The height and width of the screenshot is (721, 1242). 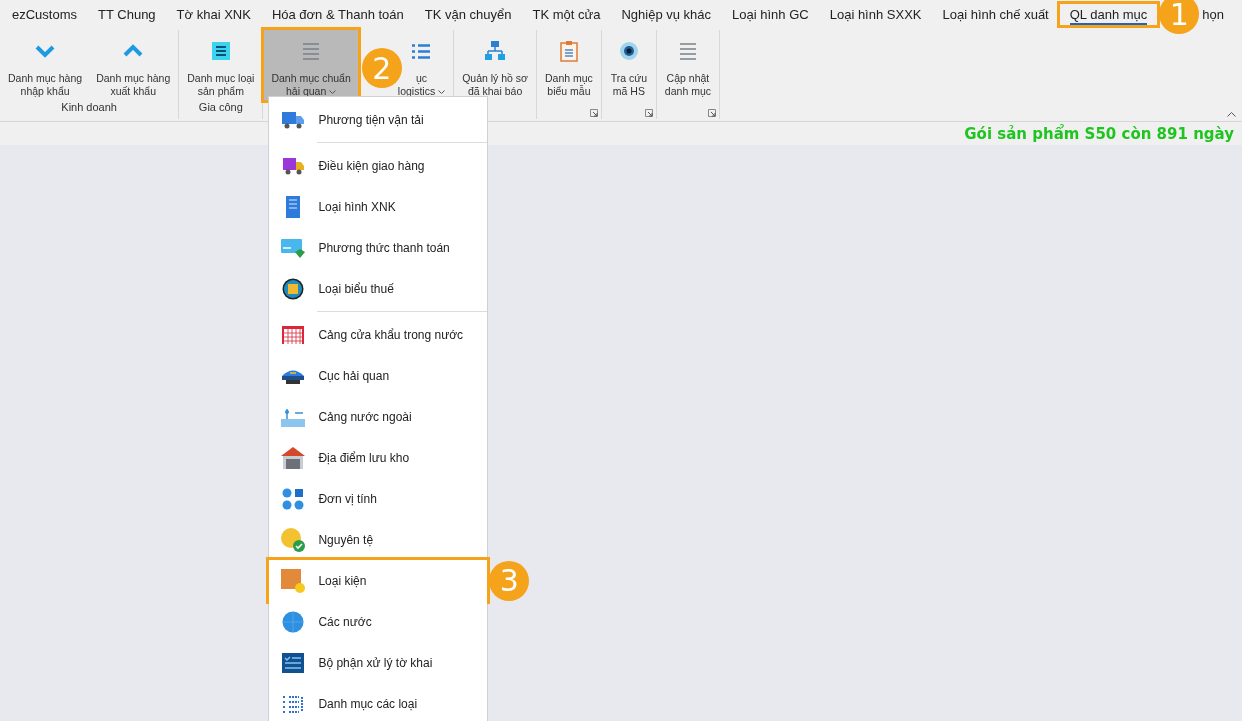 I want to click on ribbon-tab: Tờ khai XNK, so click(x=213, y=14).